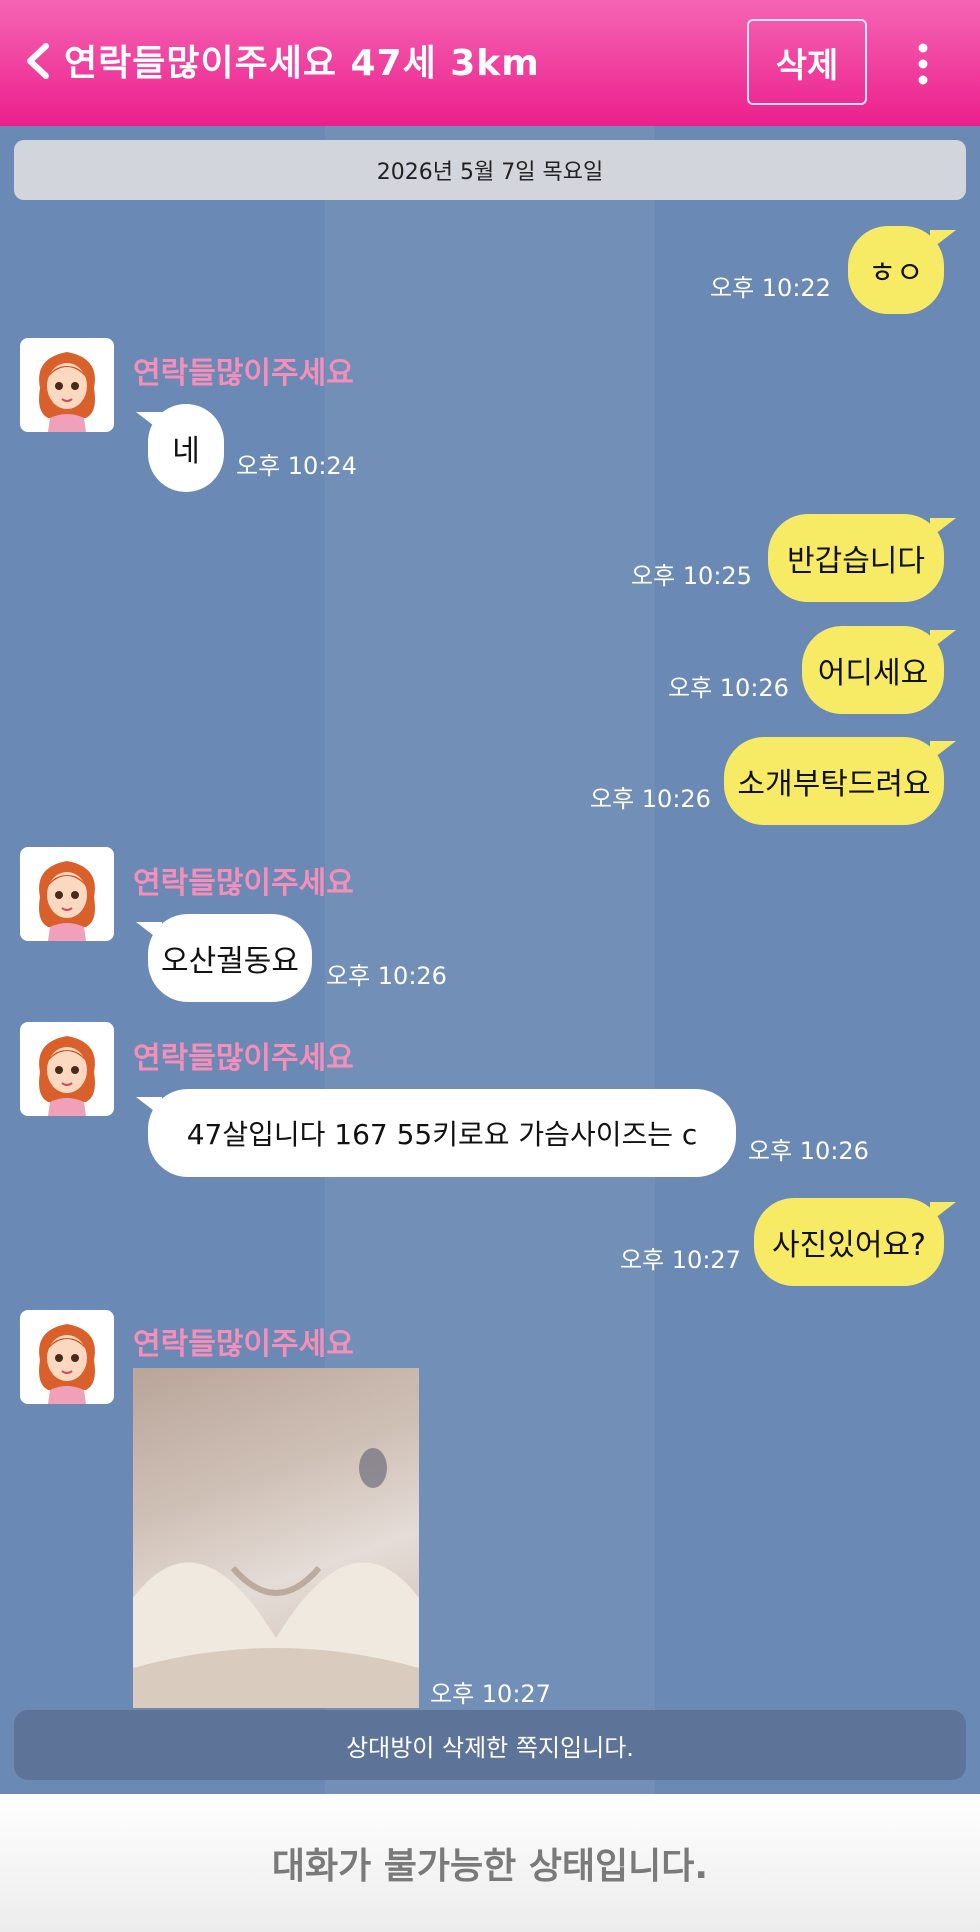  What do you see at coordinates (490, 1745) in the screenshot?
I see `deleted-message-notice: 상대방이 삭제한 쪽지입니다.` at bounding box center [490, 1745].